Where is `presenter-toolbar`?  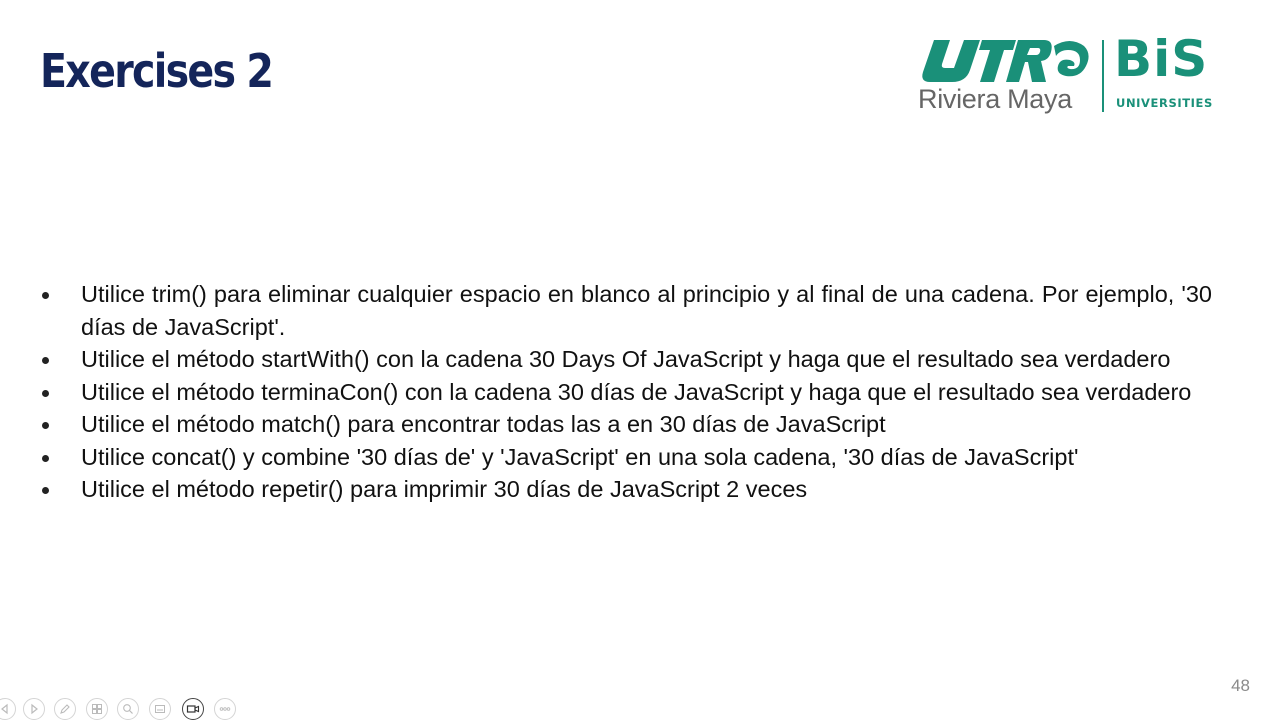 presenter-toolbar is located at coordinates (120, 711).